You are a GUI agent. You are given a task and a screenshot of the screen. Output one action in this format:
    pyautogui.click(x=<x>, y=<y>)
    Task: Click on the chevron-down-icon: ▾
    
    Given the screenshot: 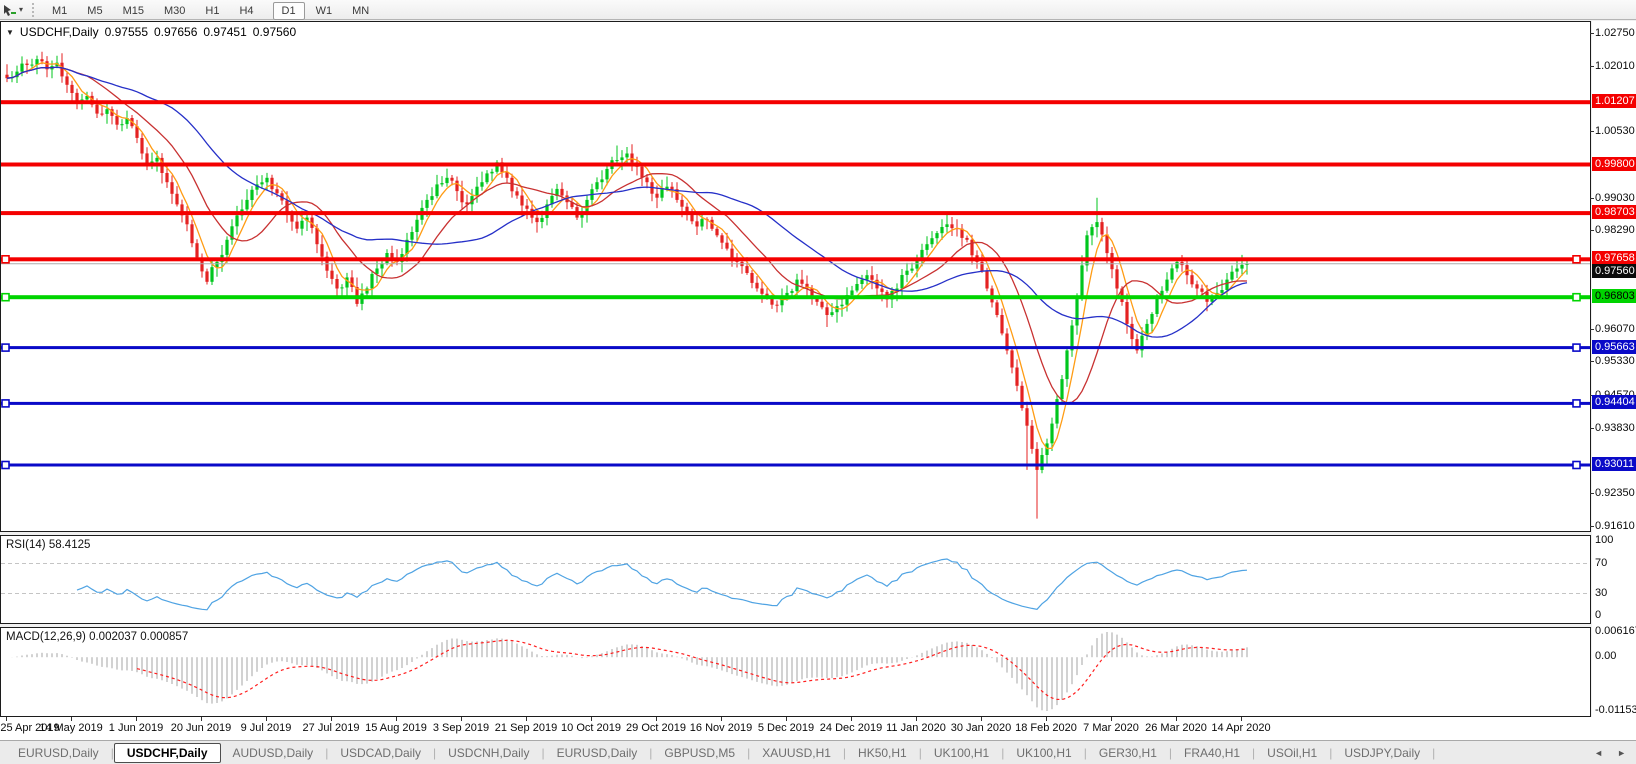 What is the action you would take?
    pyautogui.click(x=21, y=9)
    